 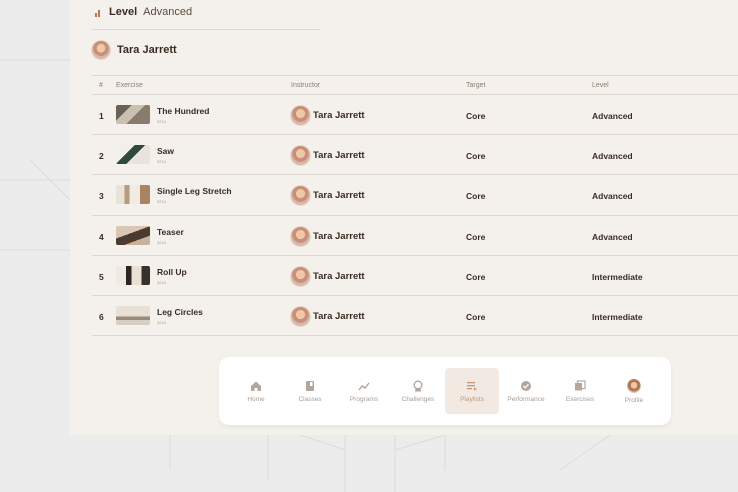 What do you see at coordinates (101, 196) in the screenshot?
I see `row-number: 3` at bounding box center [101, 196].